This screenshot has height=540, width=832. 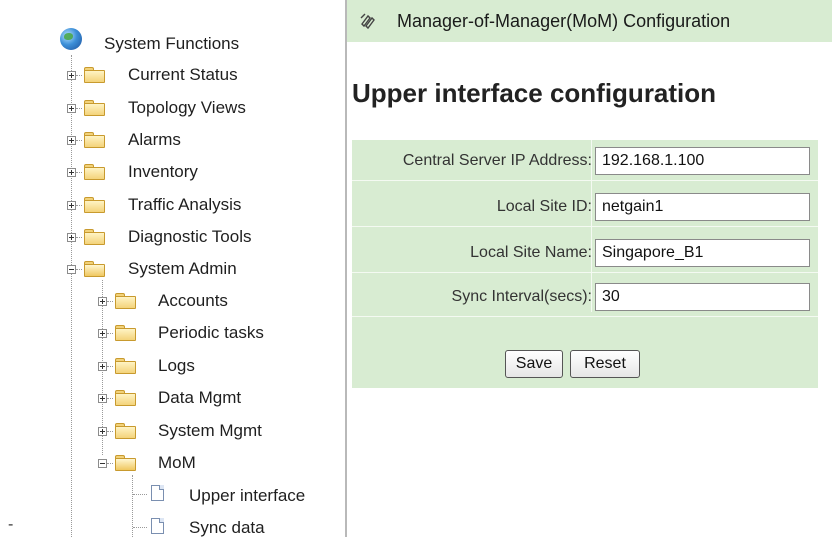 I want to click on local-site-id-input, so click(x=702, y=207).